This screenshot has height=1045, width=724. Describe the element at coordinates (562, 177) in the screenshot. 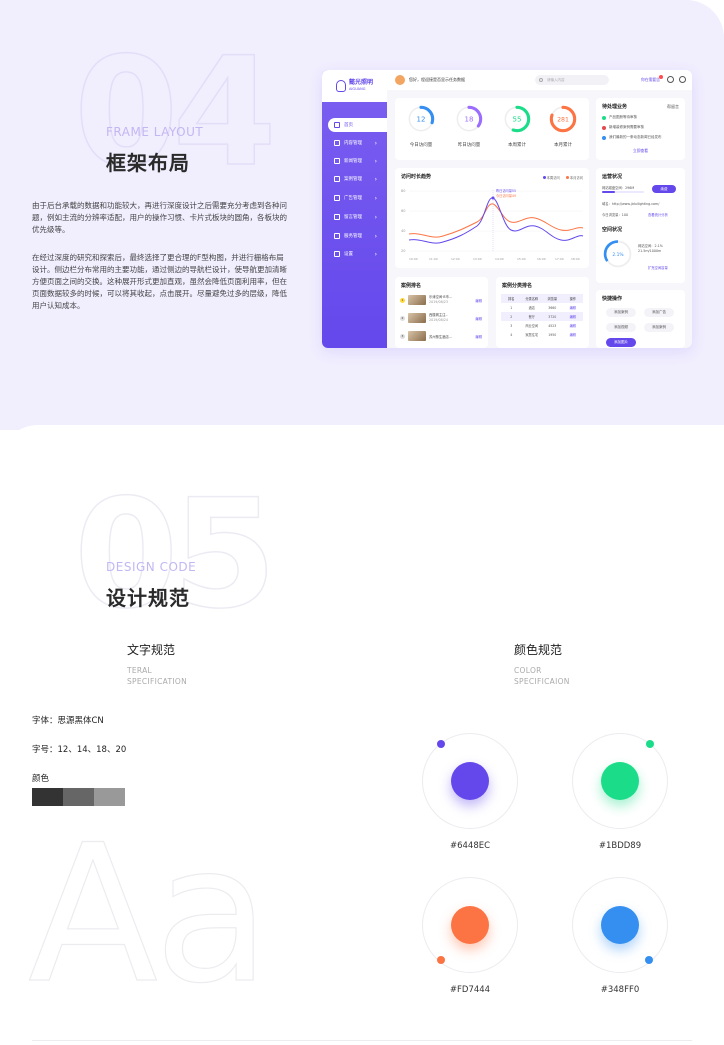

I see `trend-legend: 本周访问 本月访问` at that location.